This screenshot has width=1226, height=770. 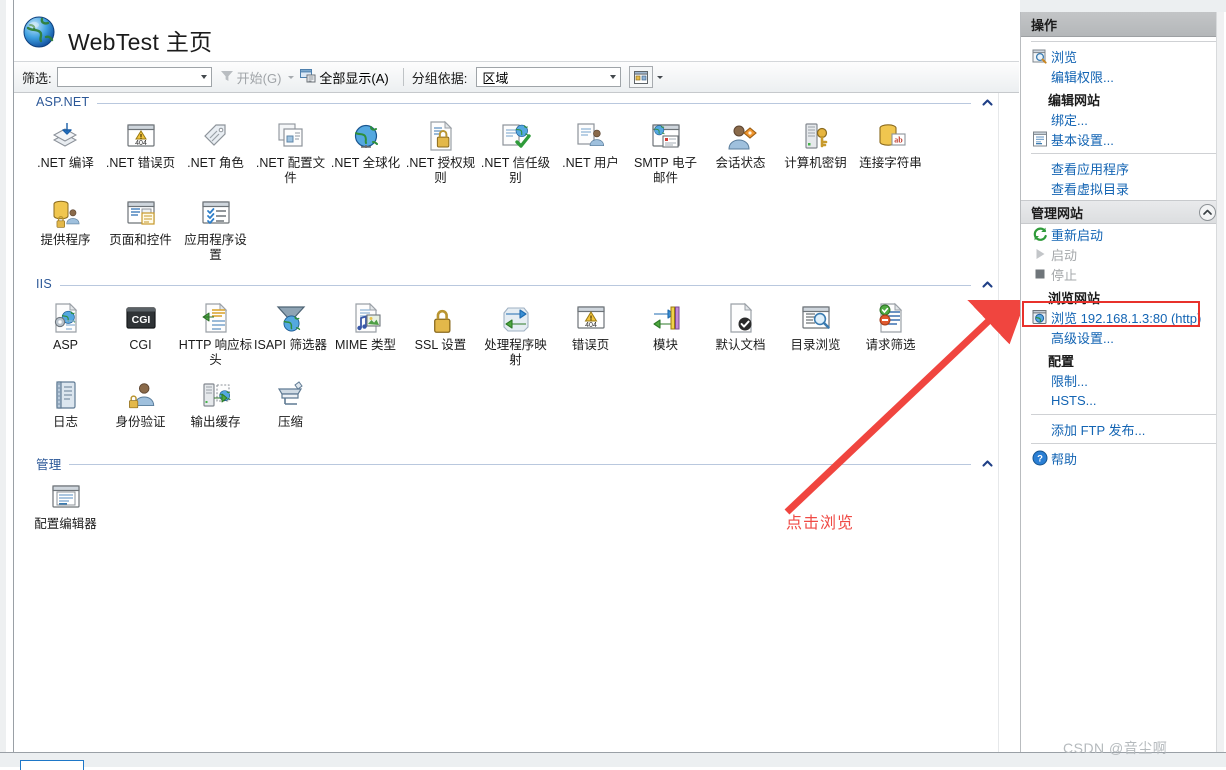 What do you see at coordinates (140, 229) in the screenshot?
I see `feature-tile: 页面和控件` at bounding box center [140, 229].